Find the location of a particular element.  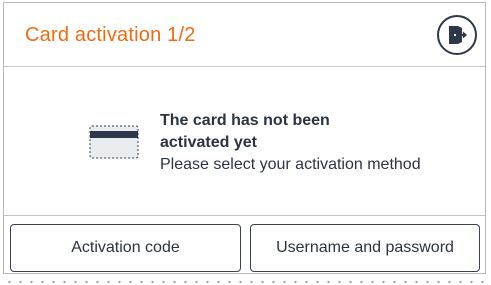

exit-door-icon is located at coordinates (457, 35).